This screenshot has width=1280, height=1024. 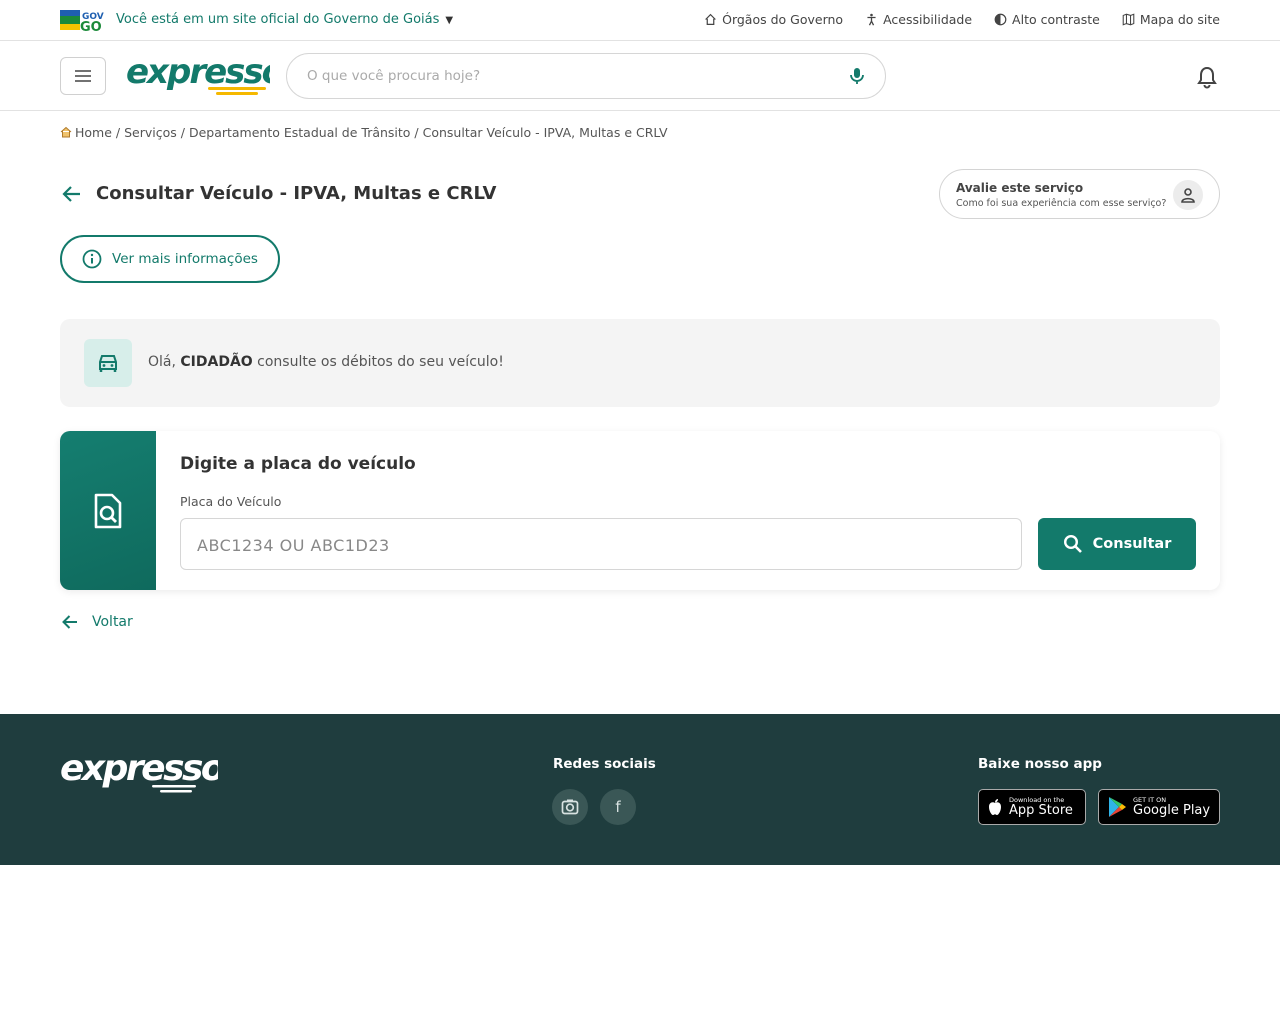 I want to click on hamburger-icon, so click(x=83, y=76).